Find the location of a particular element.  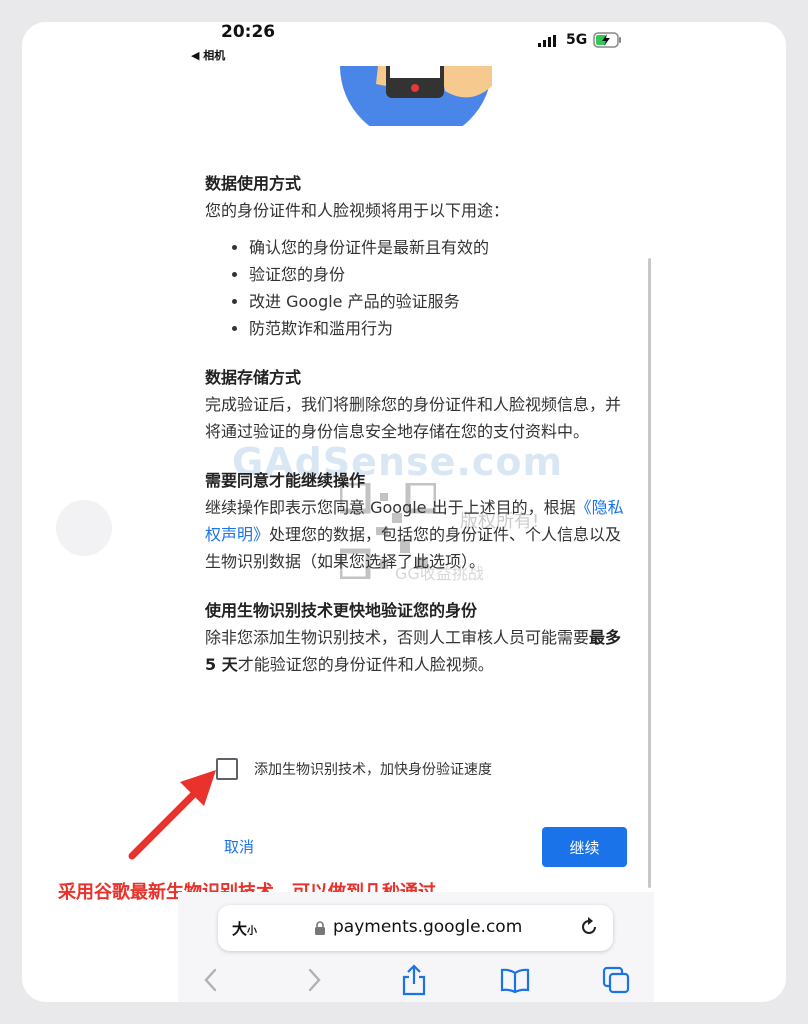

storage-title: 数据存储方式 is located at coordinates (253, 377).